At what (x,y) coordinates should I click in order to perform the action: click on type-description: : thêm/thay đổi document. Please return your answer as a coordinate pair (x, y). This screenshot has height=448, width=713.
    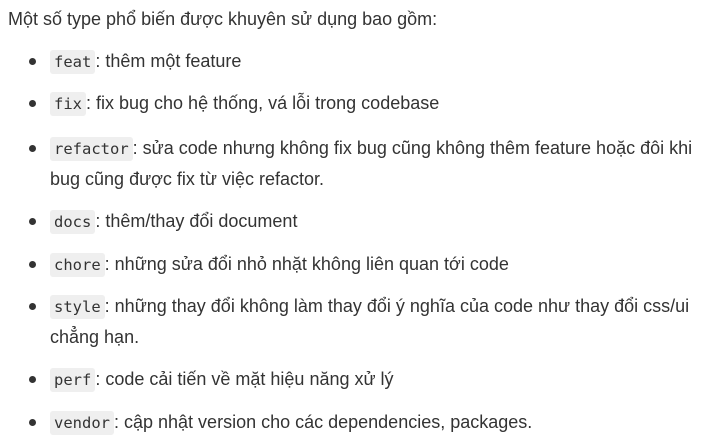
    Looking at the image, I should click on (196, 221).